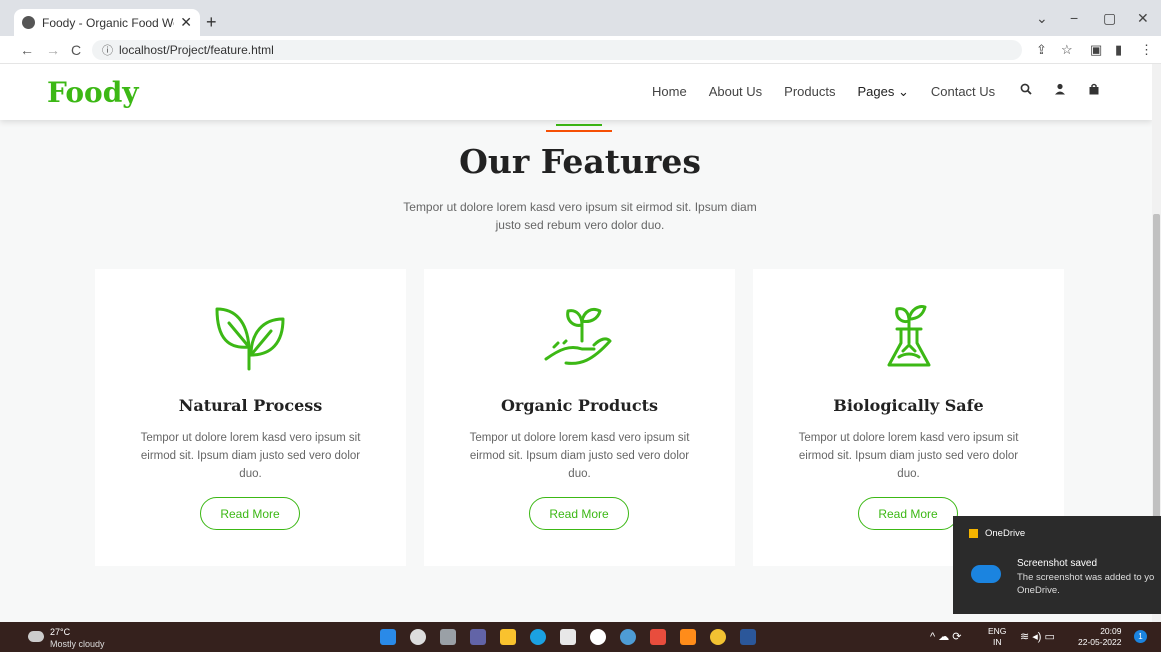 This screenshot has width=1161, height=652. What do you see at coordinates (1156, 369) in the screenshot?
I see `scrollbar-thumb` at bounding box center [1156, 369].